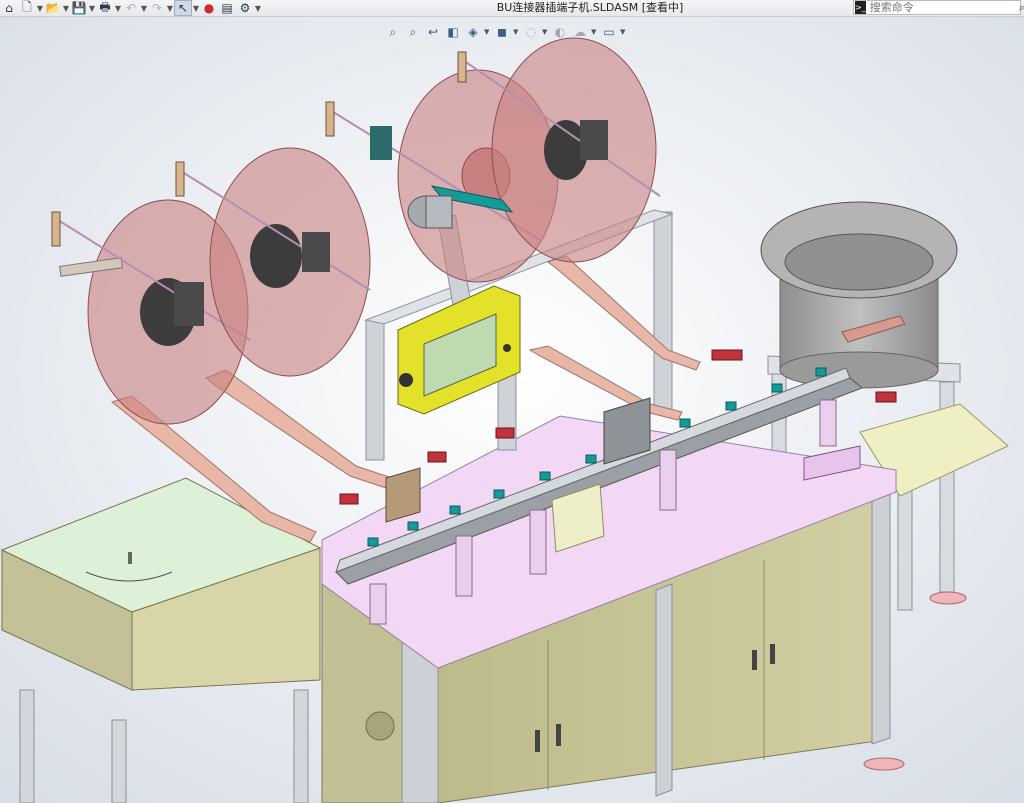 This screenshot has height=803, width=1024. I want to click on apply-scene-icon: ☁, so click(580, 32).